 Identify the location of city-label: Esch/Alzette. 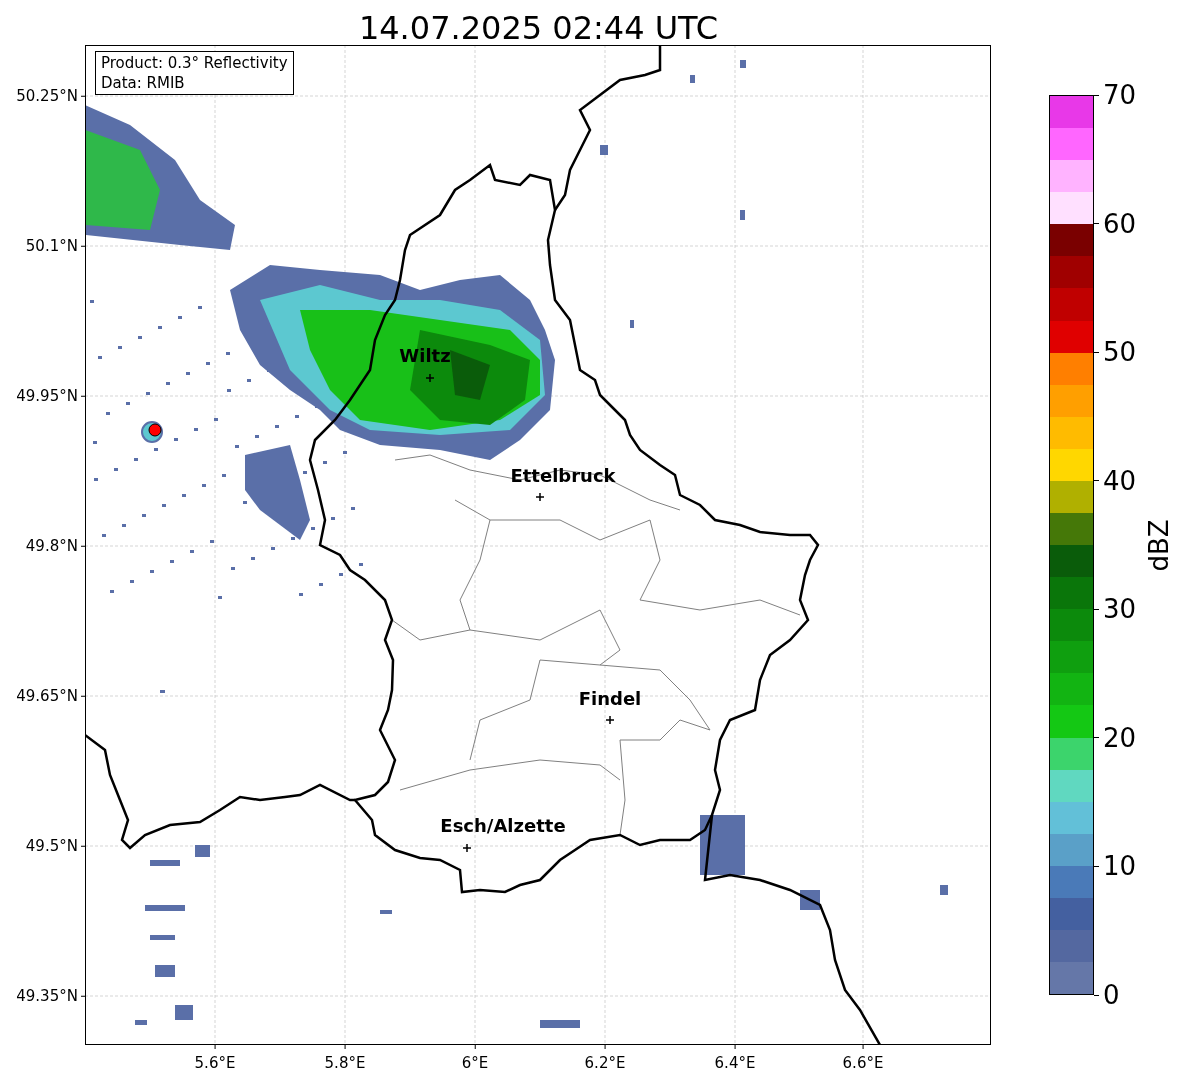
(503, 825).